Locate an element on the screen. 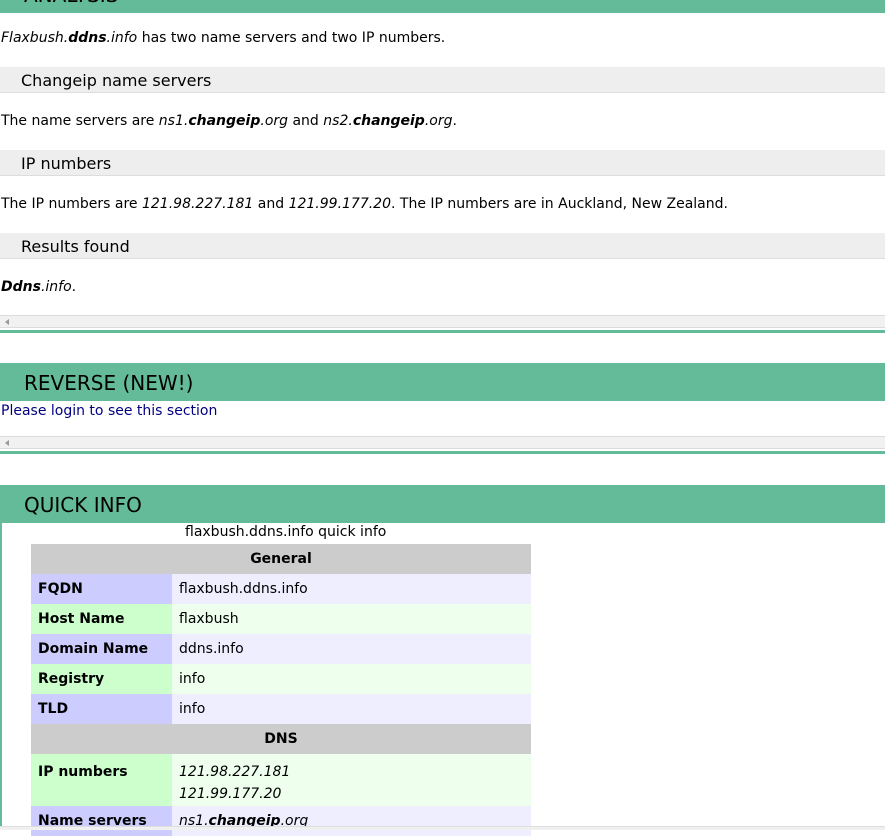 The image size is (885, 836). quick-info-header: QUICK INFO is located at coordinates (442, 504).